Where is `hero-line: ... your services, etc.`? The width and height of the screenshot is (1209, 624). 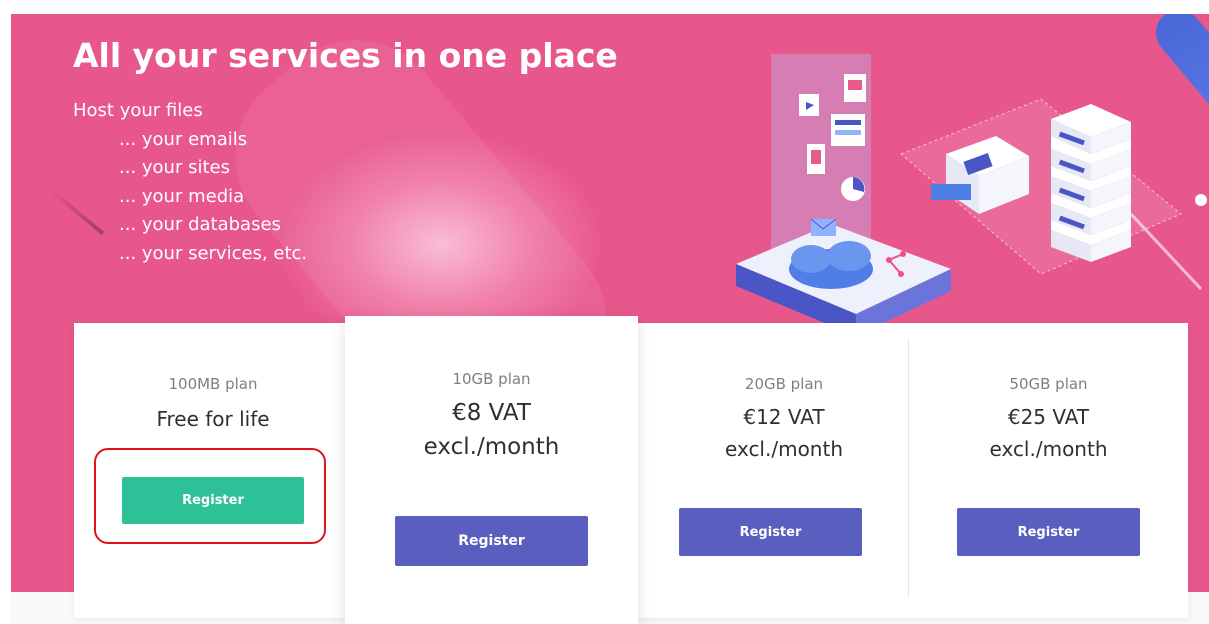
hero-line: ... your services, etc. is located at coordinates (213, 253).